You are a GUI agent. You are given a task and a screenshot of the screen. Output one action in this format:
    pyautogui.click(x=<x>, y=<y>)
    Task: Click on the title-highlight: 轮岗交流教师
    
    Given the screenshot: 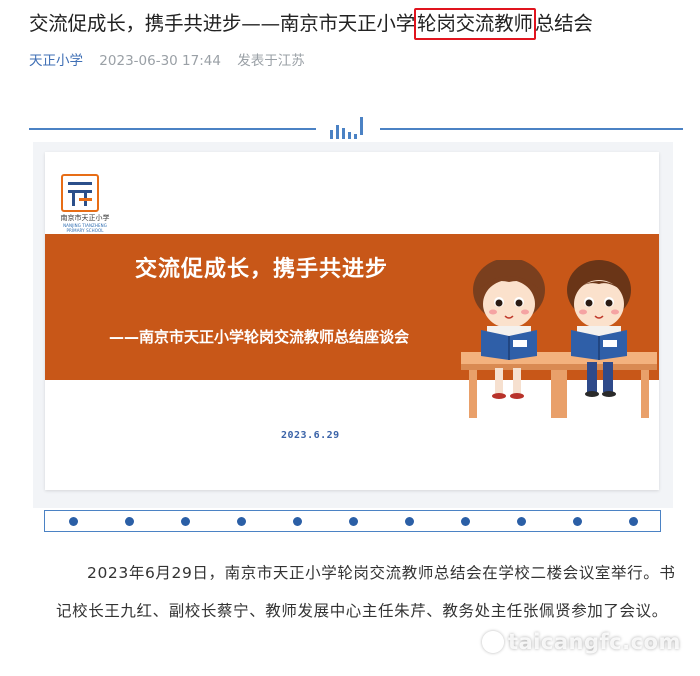 What is the action you would take?
    pyautogui.click(x=475, y=24)
    